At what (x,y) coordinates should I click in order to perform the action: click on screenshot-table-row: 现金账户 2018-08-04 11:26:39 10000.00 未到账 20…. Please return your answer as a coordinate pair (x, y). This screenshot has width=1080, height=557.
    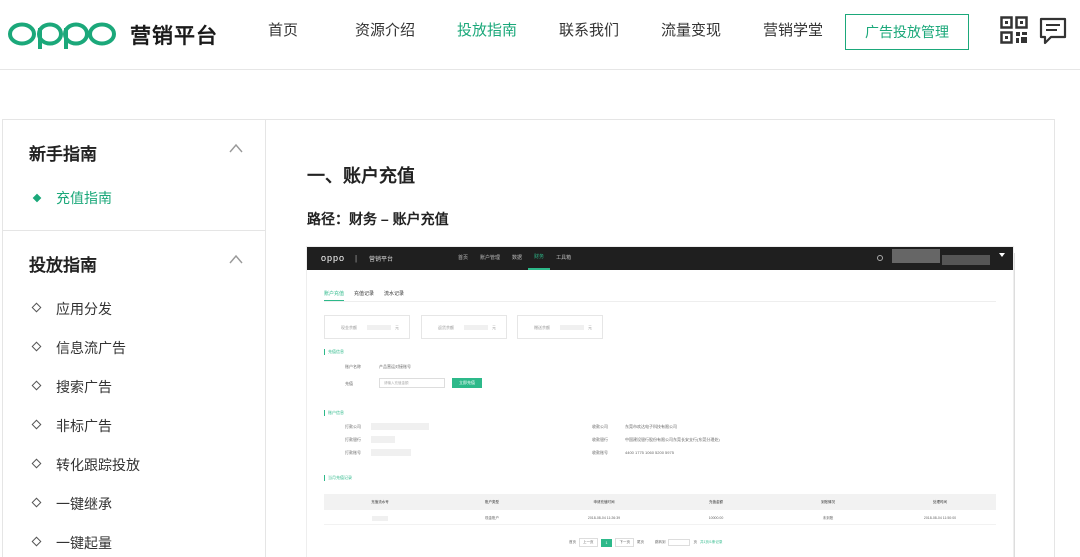
    Looking at the image, I should click on (660, 518).